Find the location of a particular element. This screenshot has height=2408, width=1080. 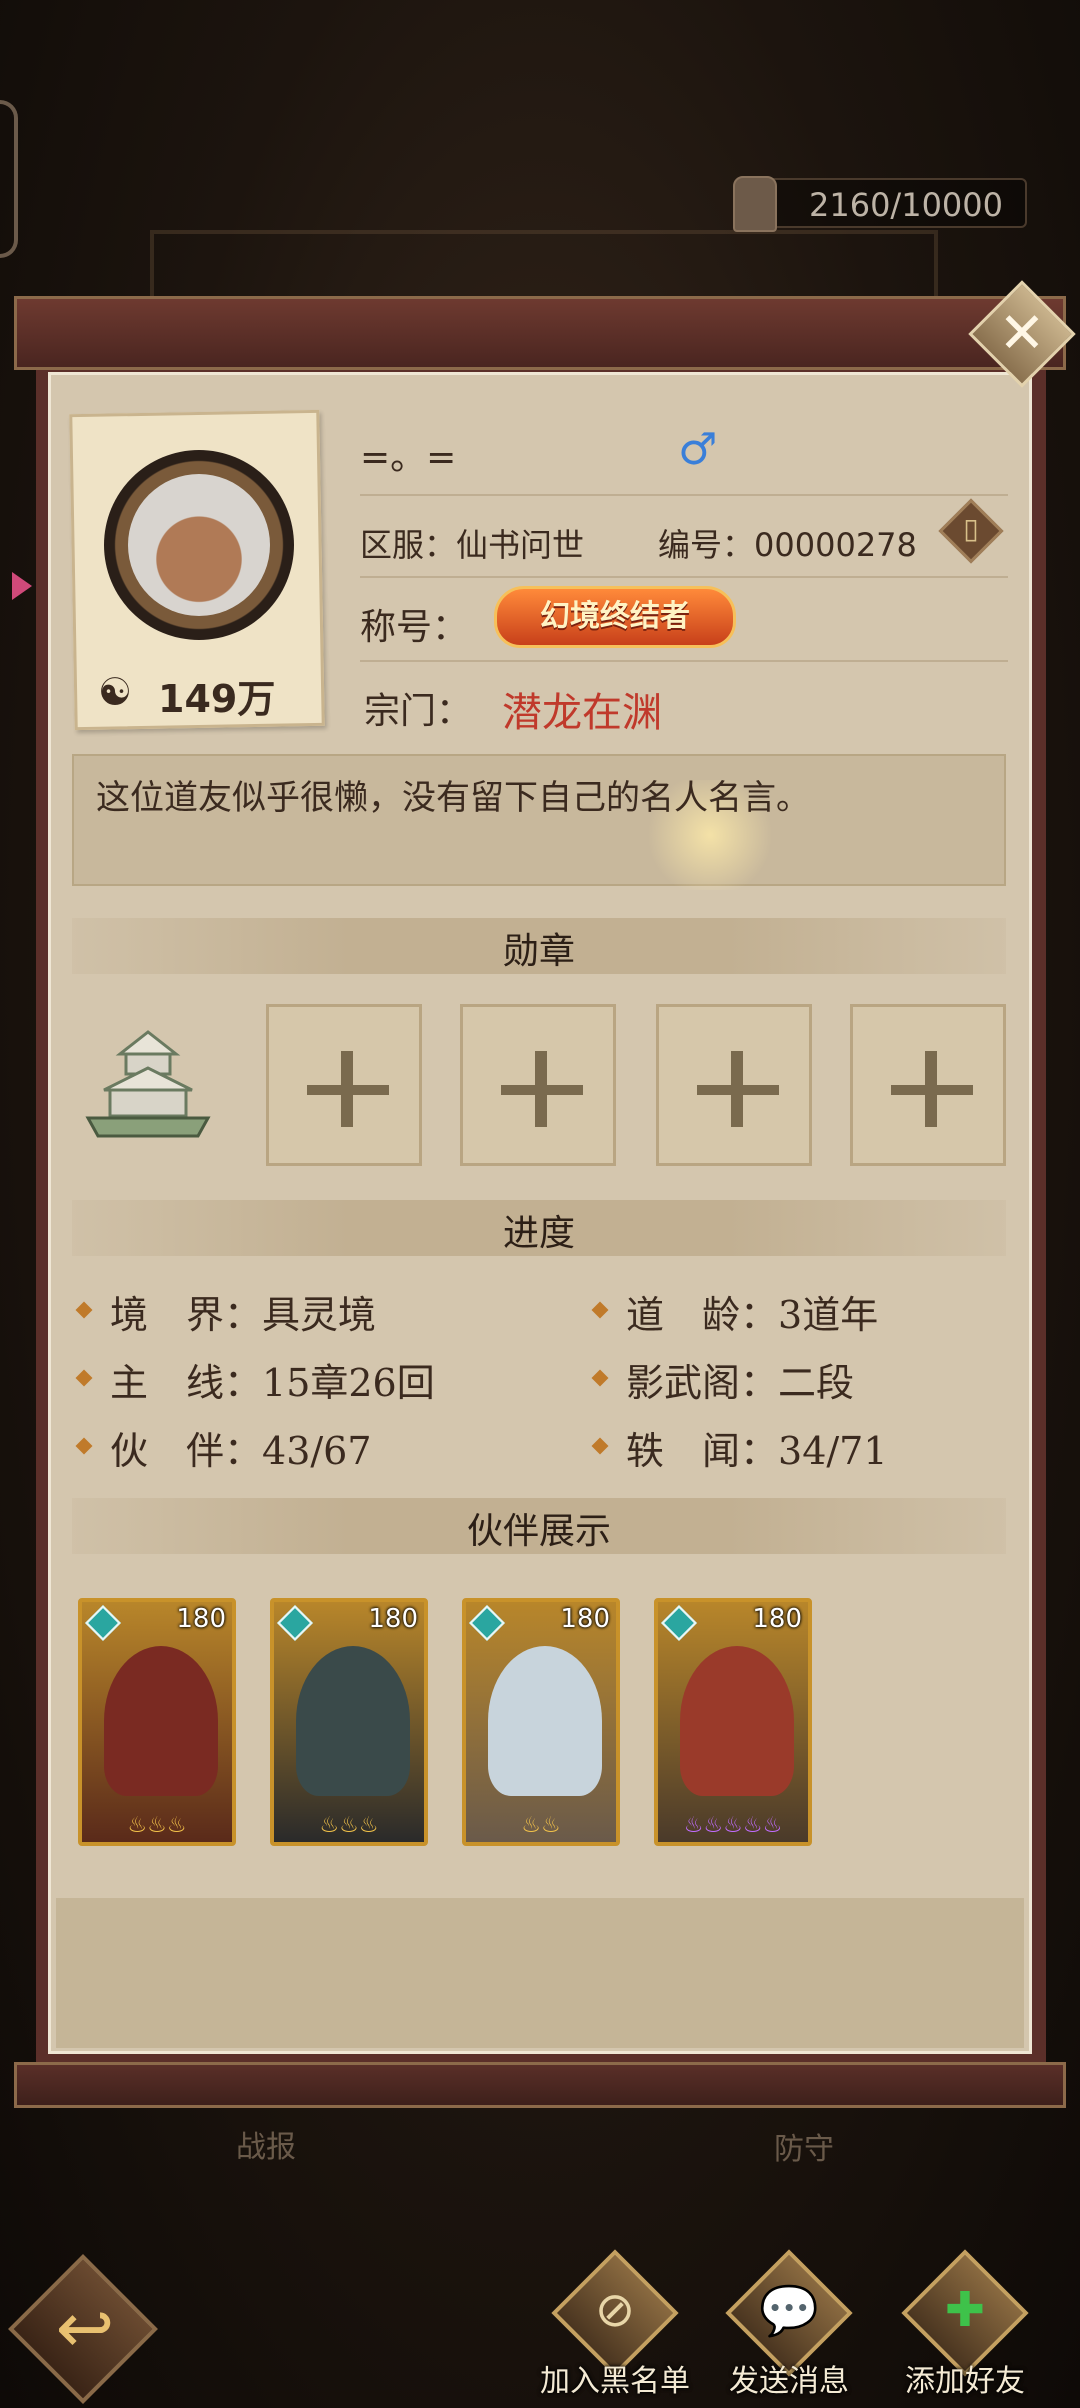

back-arrow-icon: ↩ is located at coordinates (85, 2328).